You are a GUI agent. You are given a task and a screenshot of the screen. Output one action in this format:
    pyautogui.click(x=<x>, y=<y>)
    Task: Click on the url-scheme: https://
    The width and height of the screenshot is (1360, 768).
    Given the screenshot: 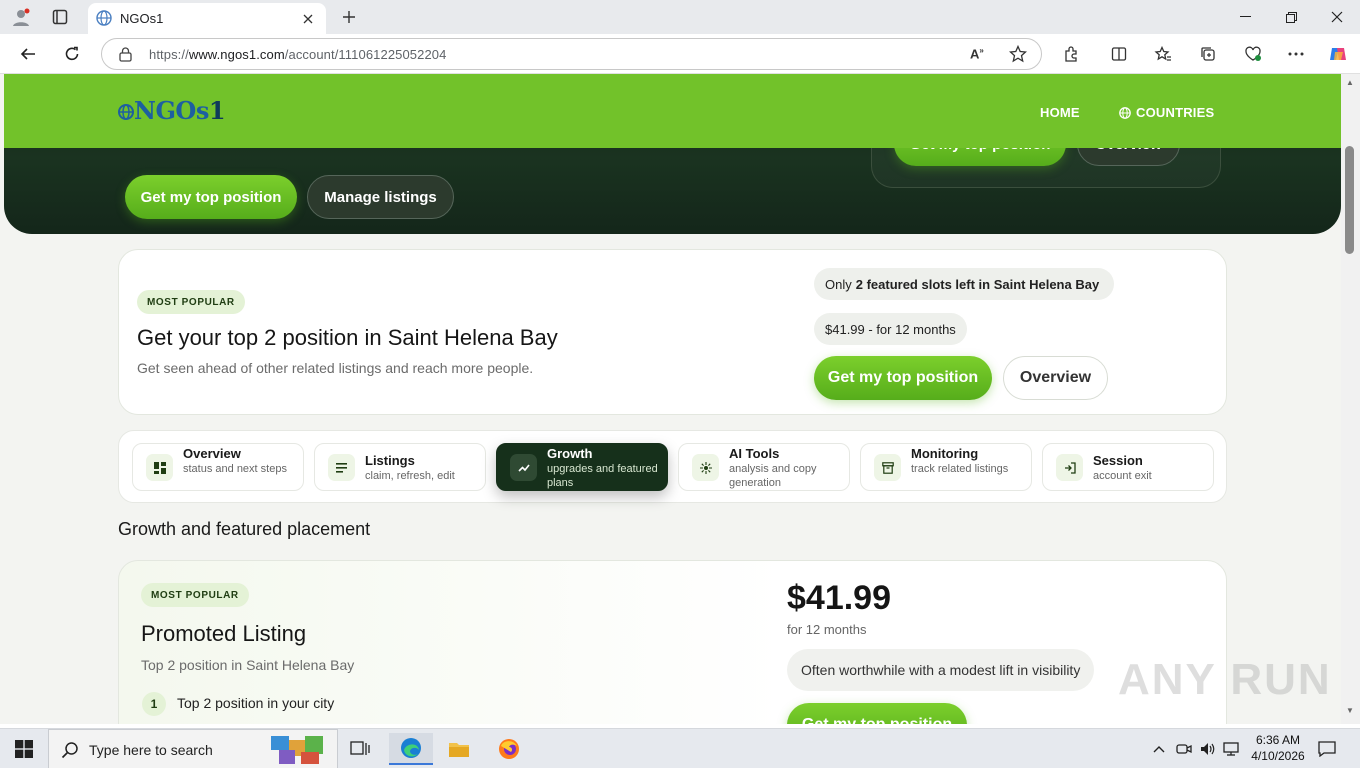 What is the action you would take?
    pyautogui.click(x=169, y=54)
    